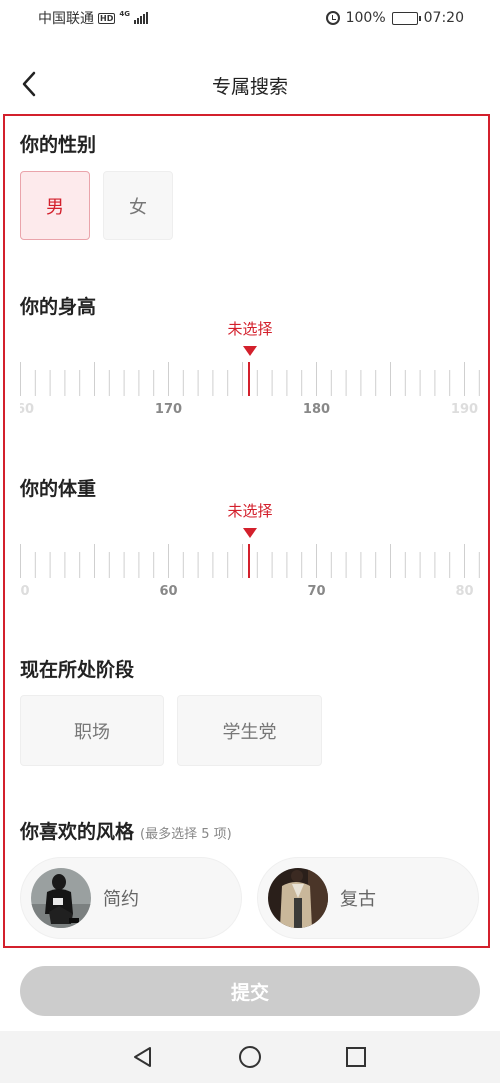 This screenshot has height=1083, width=500. Describe the element at coordinates (250, 511) in the screenshot. I see `weight-status: 未选择` at that location.